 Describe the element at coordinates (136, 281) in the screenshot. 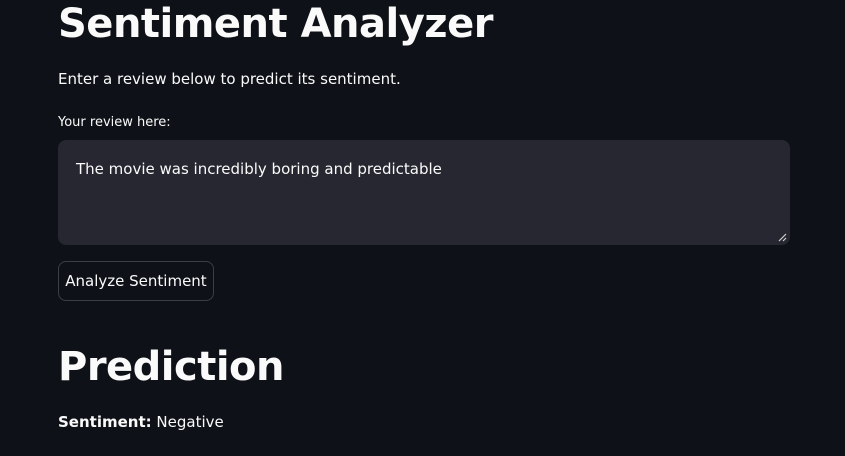

I see `analyze-sentiment-button: Analyze Sentiment` at that location.